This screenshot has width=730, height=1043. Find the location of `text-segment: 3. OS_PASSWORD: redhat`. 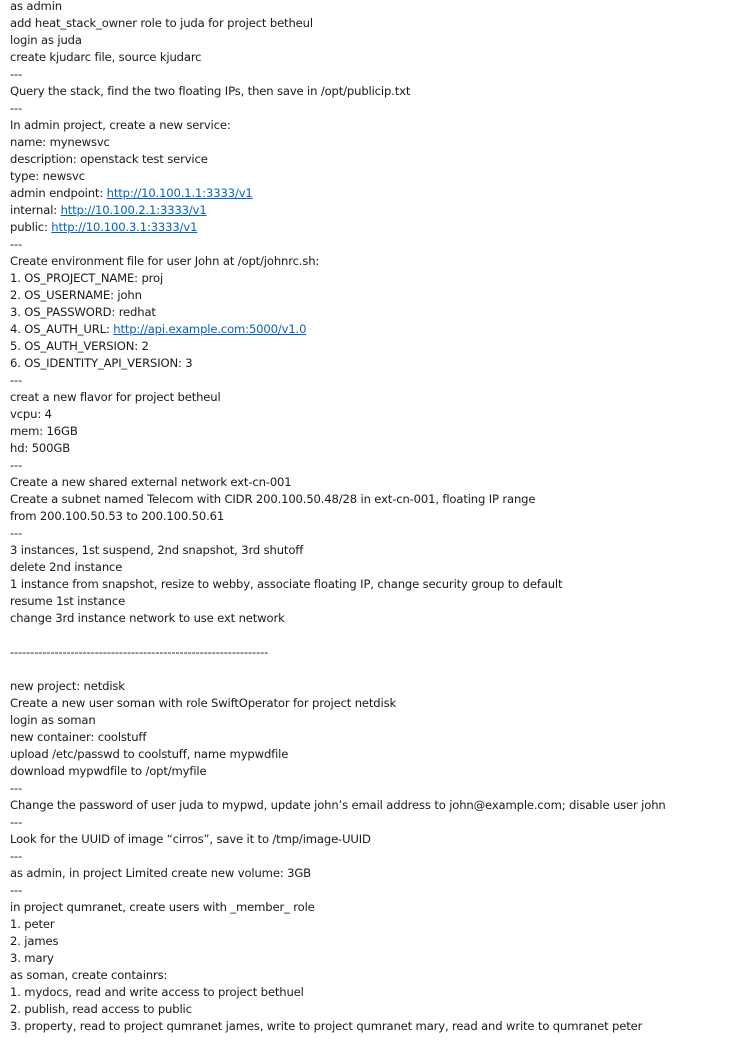

text-segment: 3. OS_PASSWORD: redhat is located at coordinates (83, 312).